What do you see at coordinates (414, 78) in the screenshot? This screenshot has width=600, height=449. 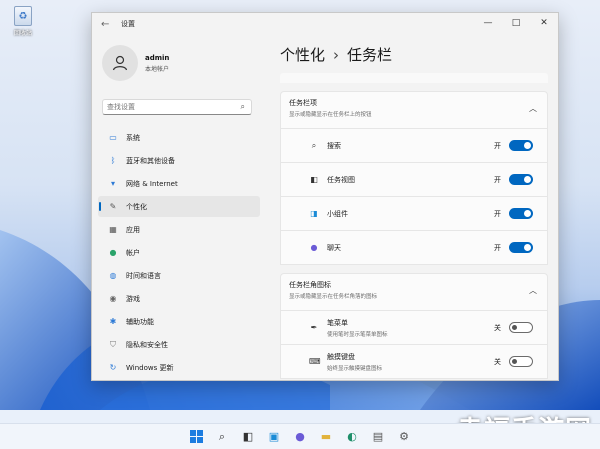 I see `scrolled-card-edge` at bounding box center [414, 78].